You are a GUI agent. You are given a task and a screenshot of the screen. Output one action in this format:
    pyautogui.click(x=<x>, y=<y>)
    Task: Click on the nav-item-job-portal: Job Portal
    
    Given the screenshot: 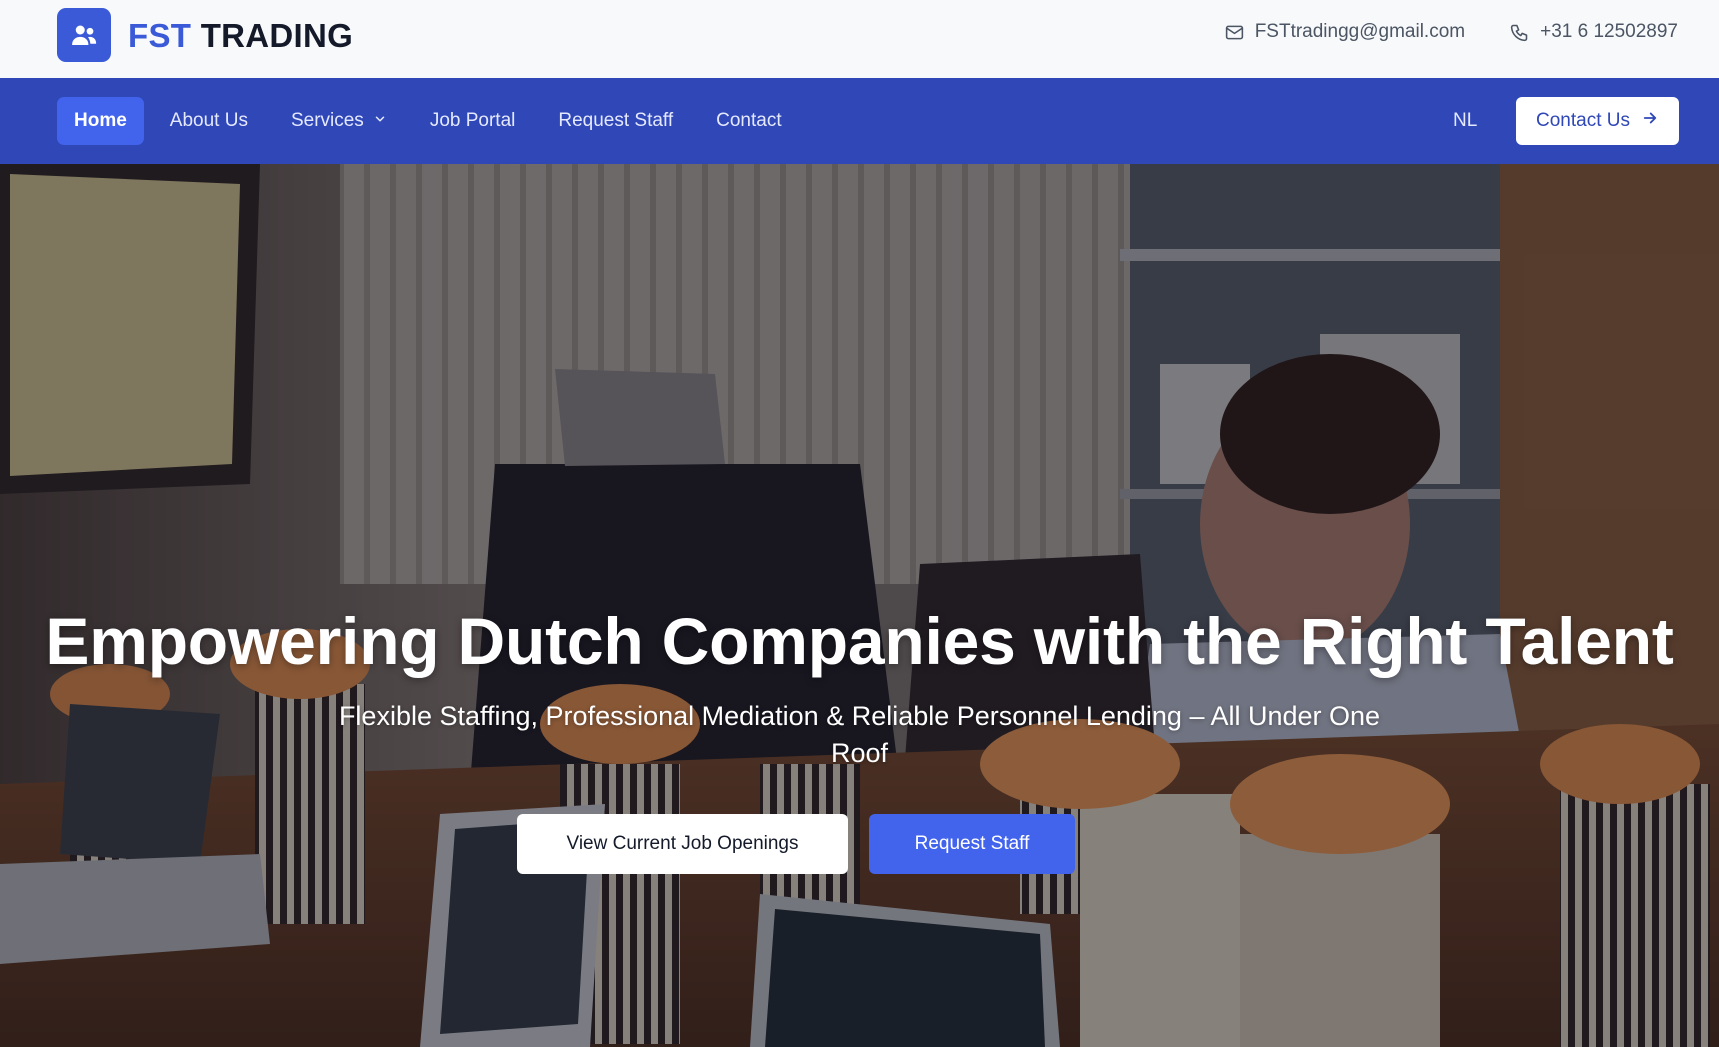 What is the action you would take?
    pyautogui.click(x=473, y=121)
    